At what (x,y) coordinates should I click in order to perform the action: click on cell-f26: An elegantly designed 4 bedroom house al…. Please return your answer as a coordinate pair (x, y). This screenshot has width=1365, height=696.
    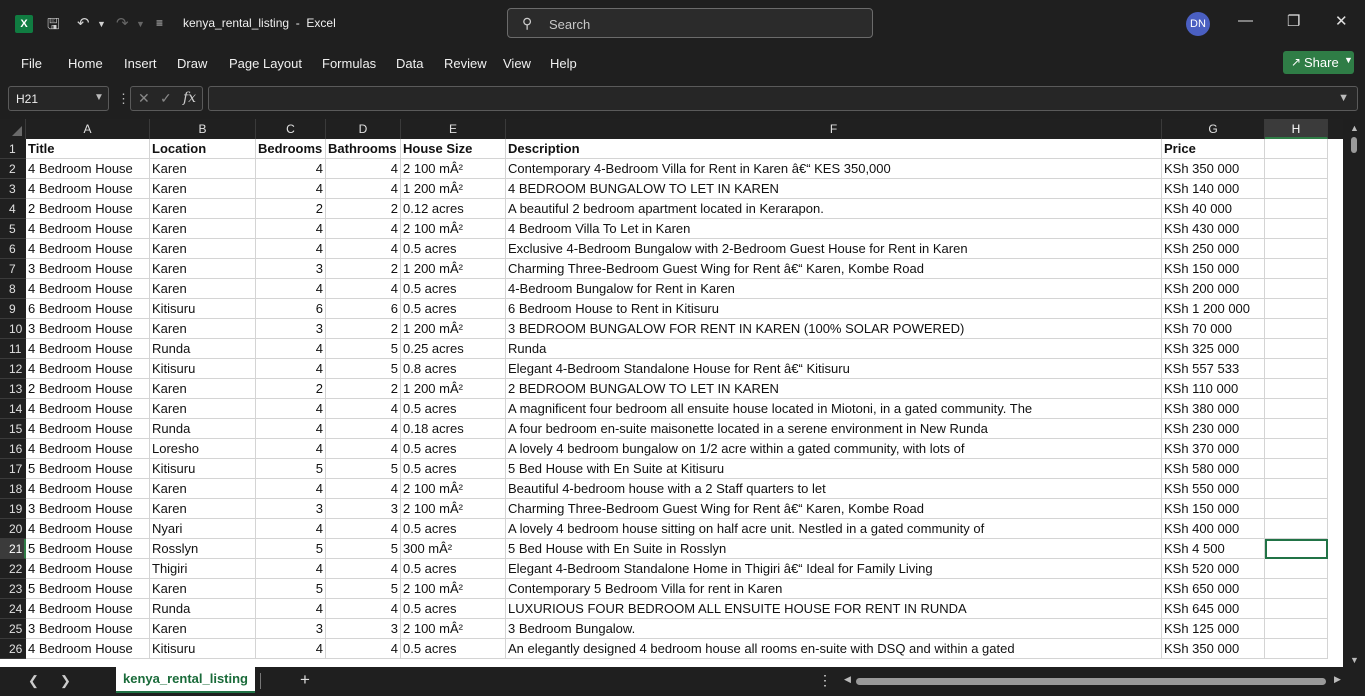
    Looking at the image, I should click on (834, 649).